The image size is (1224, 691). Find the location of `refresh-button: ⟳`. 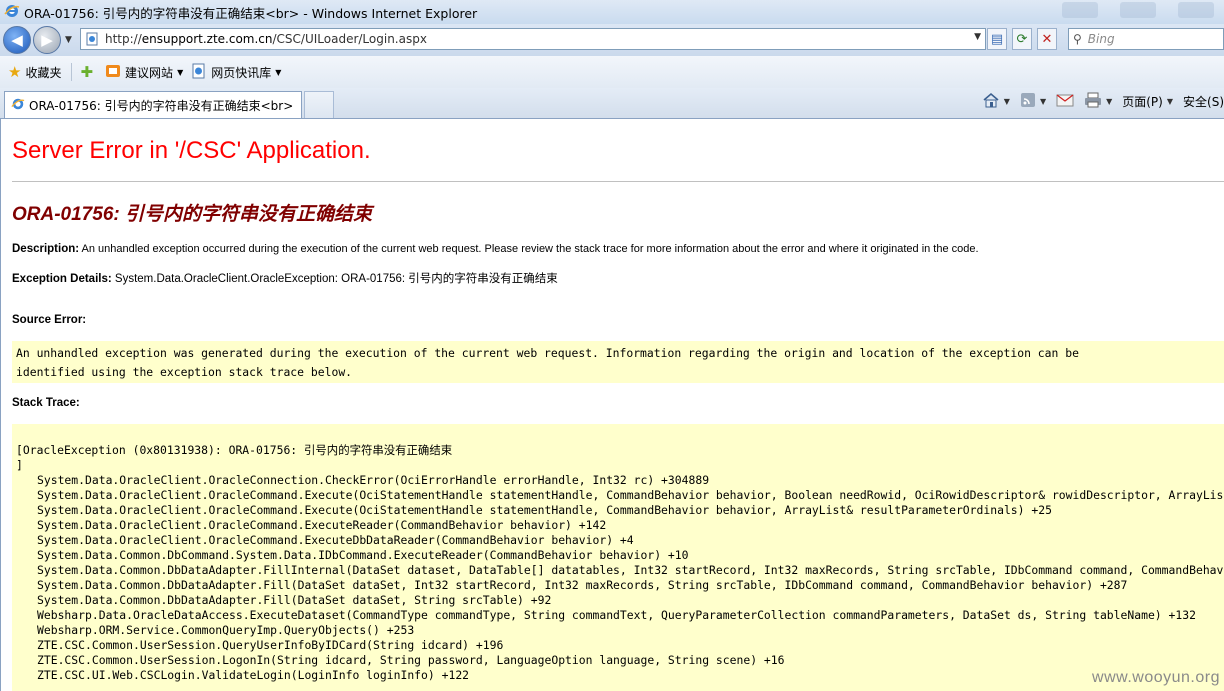

refresh-button: ⟳ is located at coordinates (1022, 39).